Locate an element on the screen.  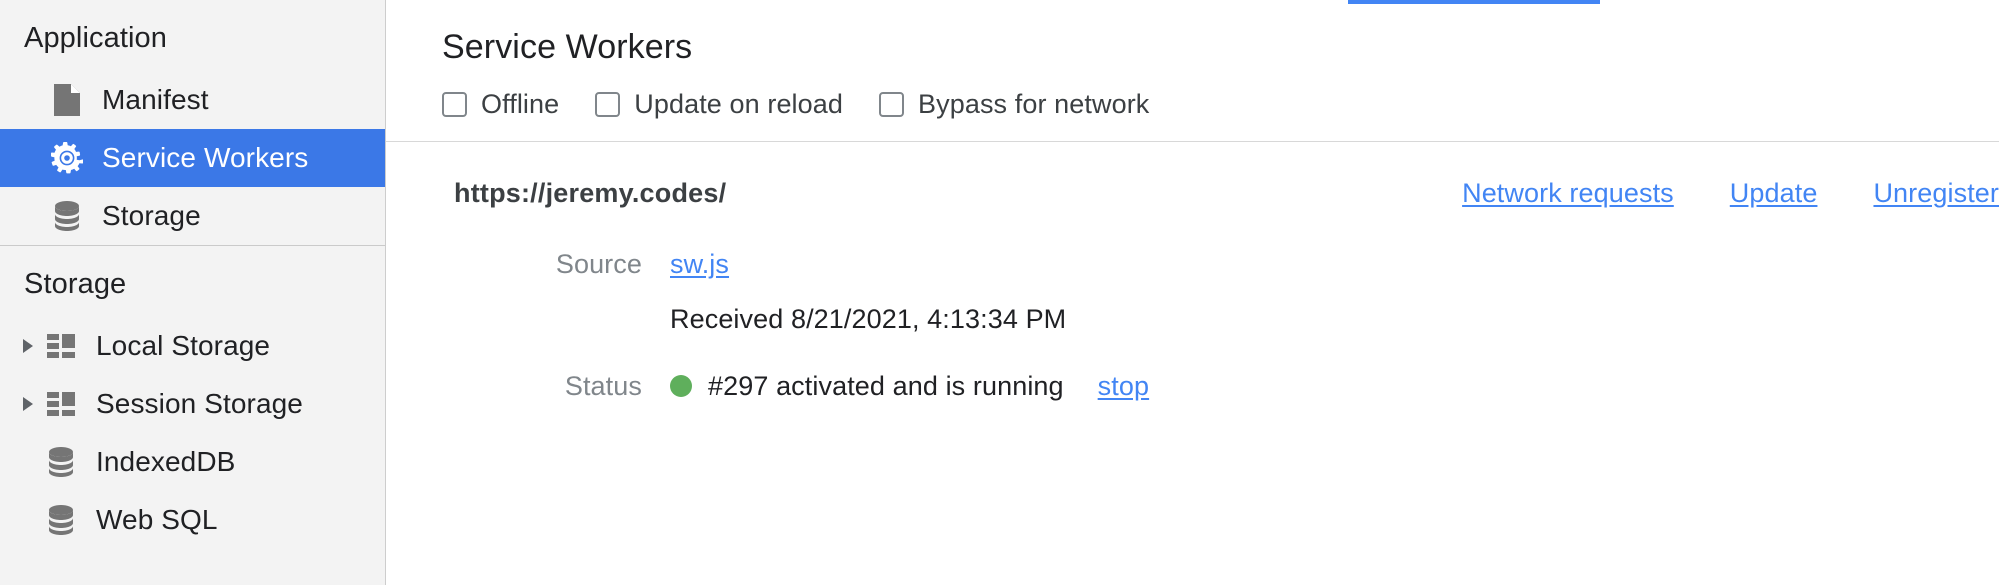
sidebar-heading-application: Application is located at coordinates (95, 38).